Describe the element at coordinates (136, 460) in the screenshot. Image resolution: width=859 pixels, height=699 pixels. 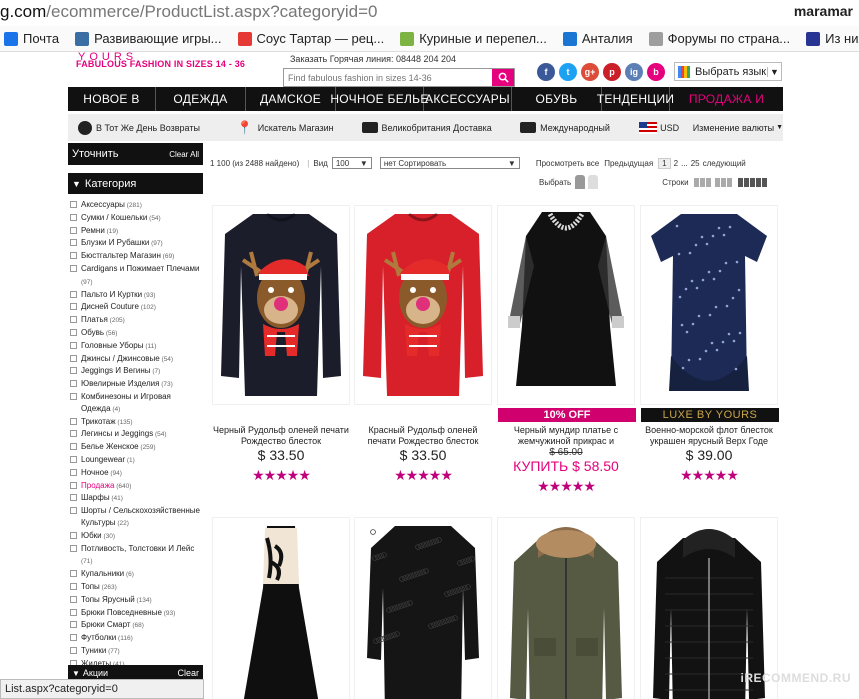
I see `category-item: Loungewear (1)` at that location.